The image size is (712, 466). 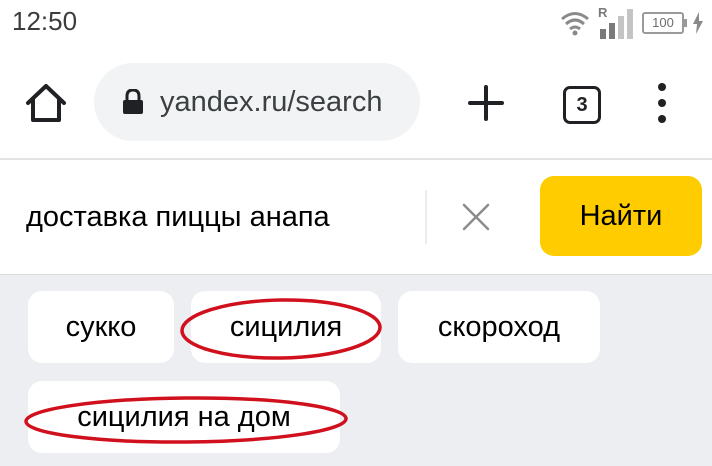 What do you see at coordinates (45, 21) in the screenshot?
I see `status-time: 12:50` at bounding box center [45, 21].